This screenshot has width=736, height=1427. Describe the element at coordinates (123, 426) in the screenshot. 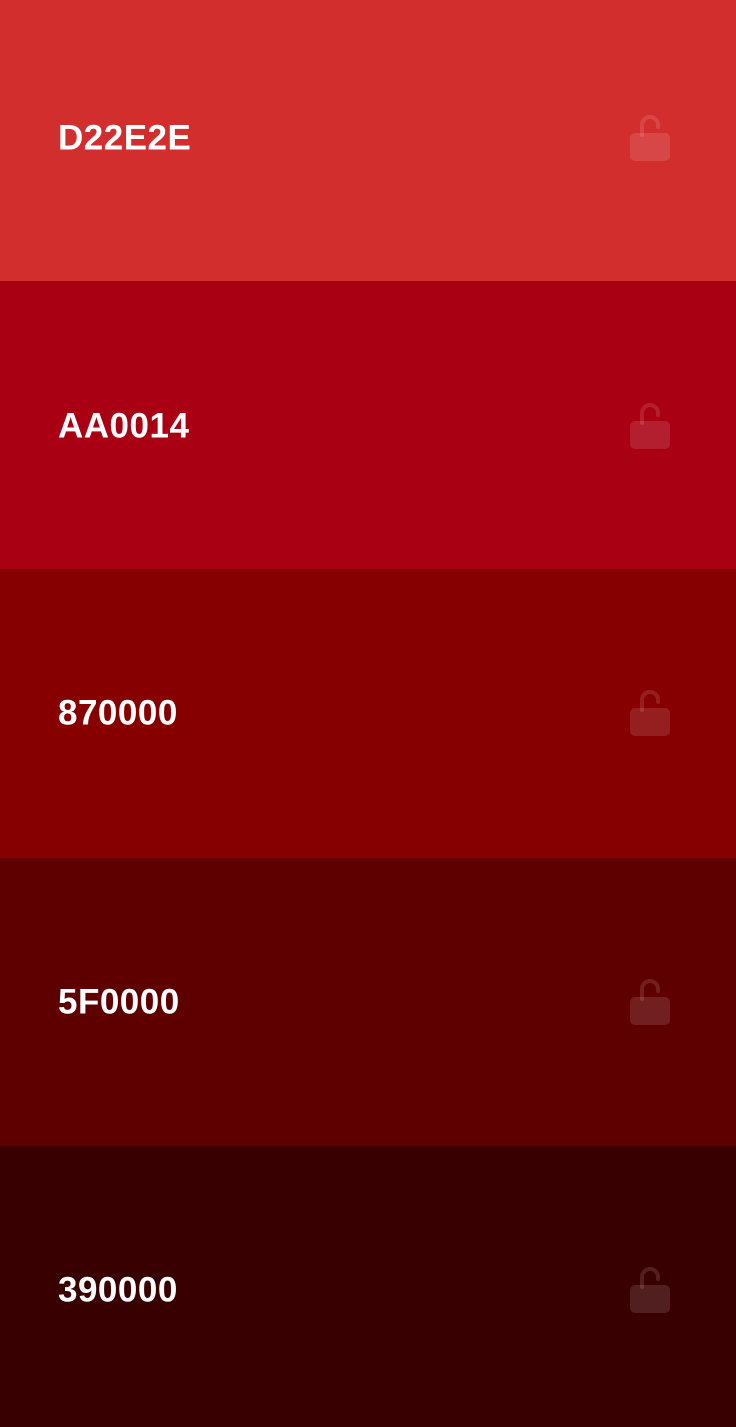

I see `hex-code-label: AA0014` at that location.